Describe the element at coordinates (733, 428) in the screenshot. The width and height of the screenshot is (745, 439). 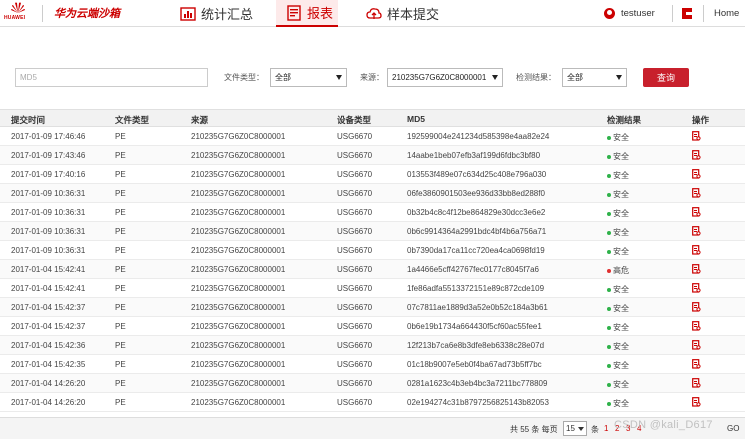
I see `go-button: GO` at that location.